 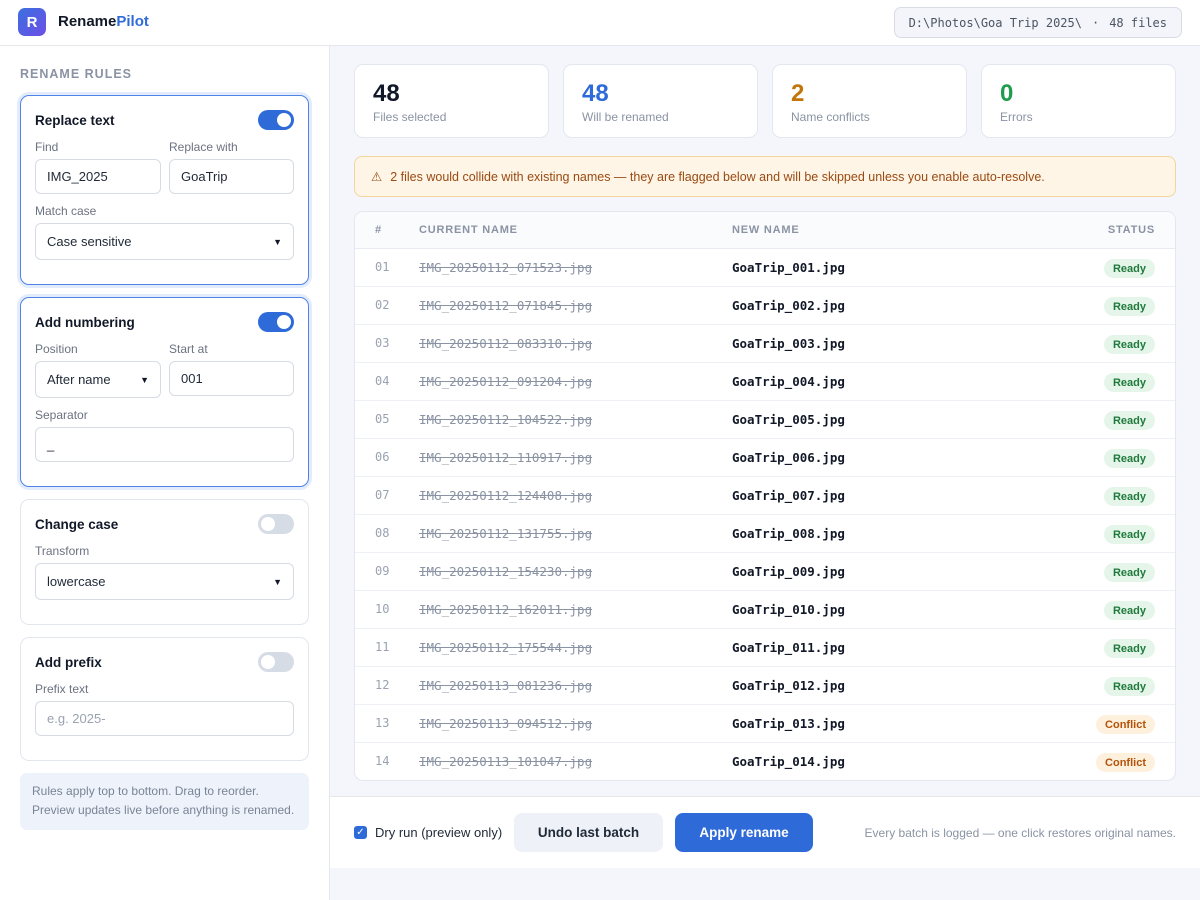 I want to click on row-number: 11, so click(x=382, y=647).